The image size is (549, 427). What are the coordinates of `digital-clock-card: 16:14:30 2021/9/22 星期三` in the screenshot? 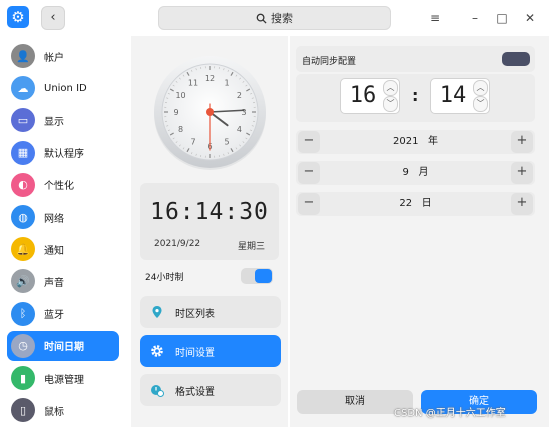 It's located at (209, 221).